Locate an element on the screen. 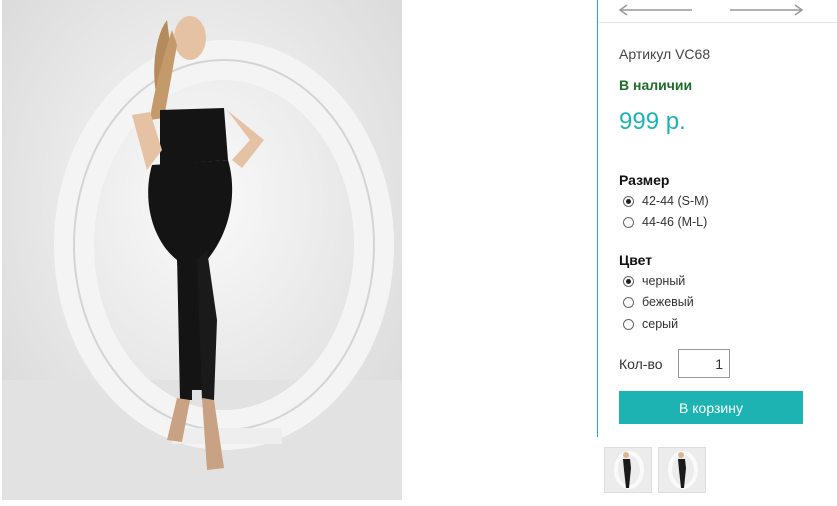  quantity-input is located at coordinates (704, 363).